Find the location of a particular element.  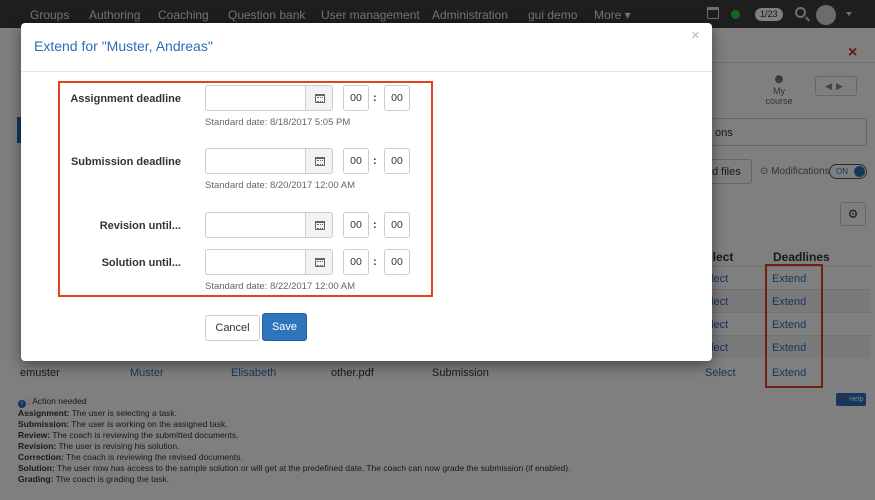

solution-standard-date: Standard date: 8/22/2017 12:00 AM is located at coordinates (280, 286).